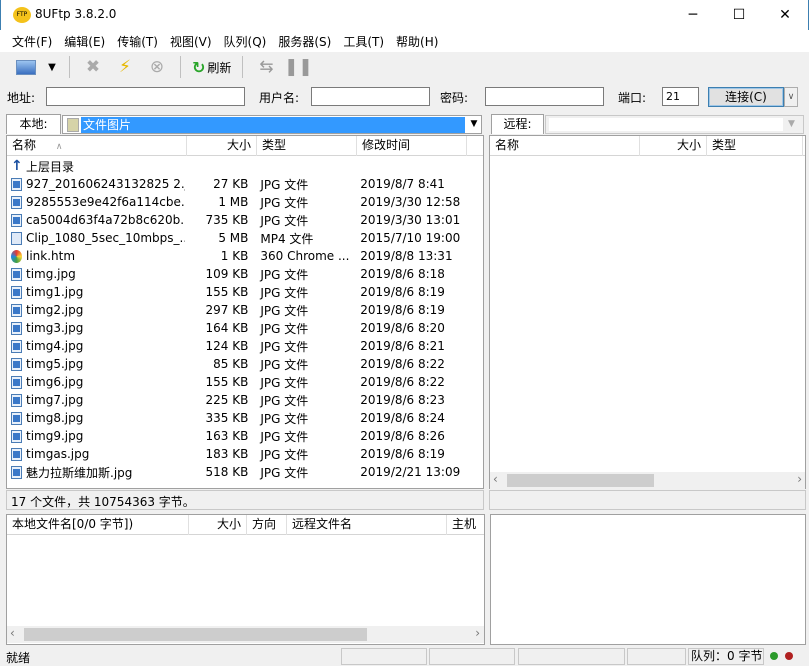 This screenshot has height=666, width=809. I want to click on column-modified: 修改时间, so click(412, 146).